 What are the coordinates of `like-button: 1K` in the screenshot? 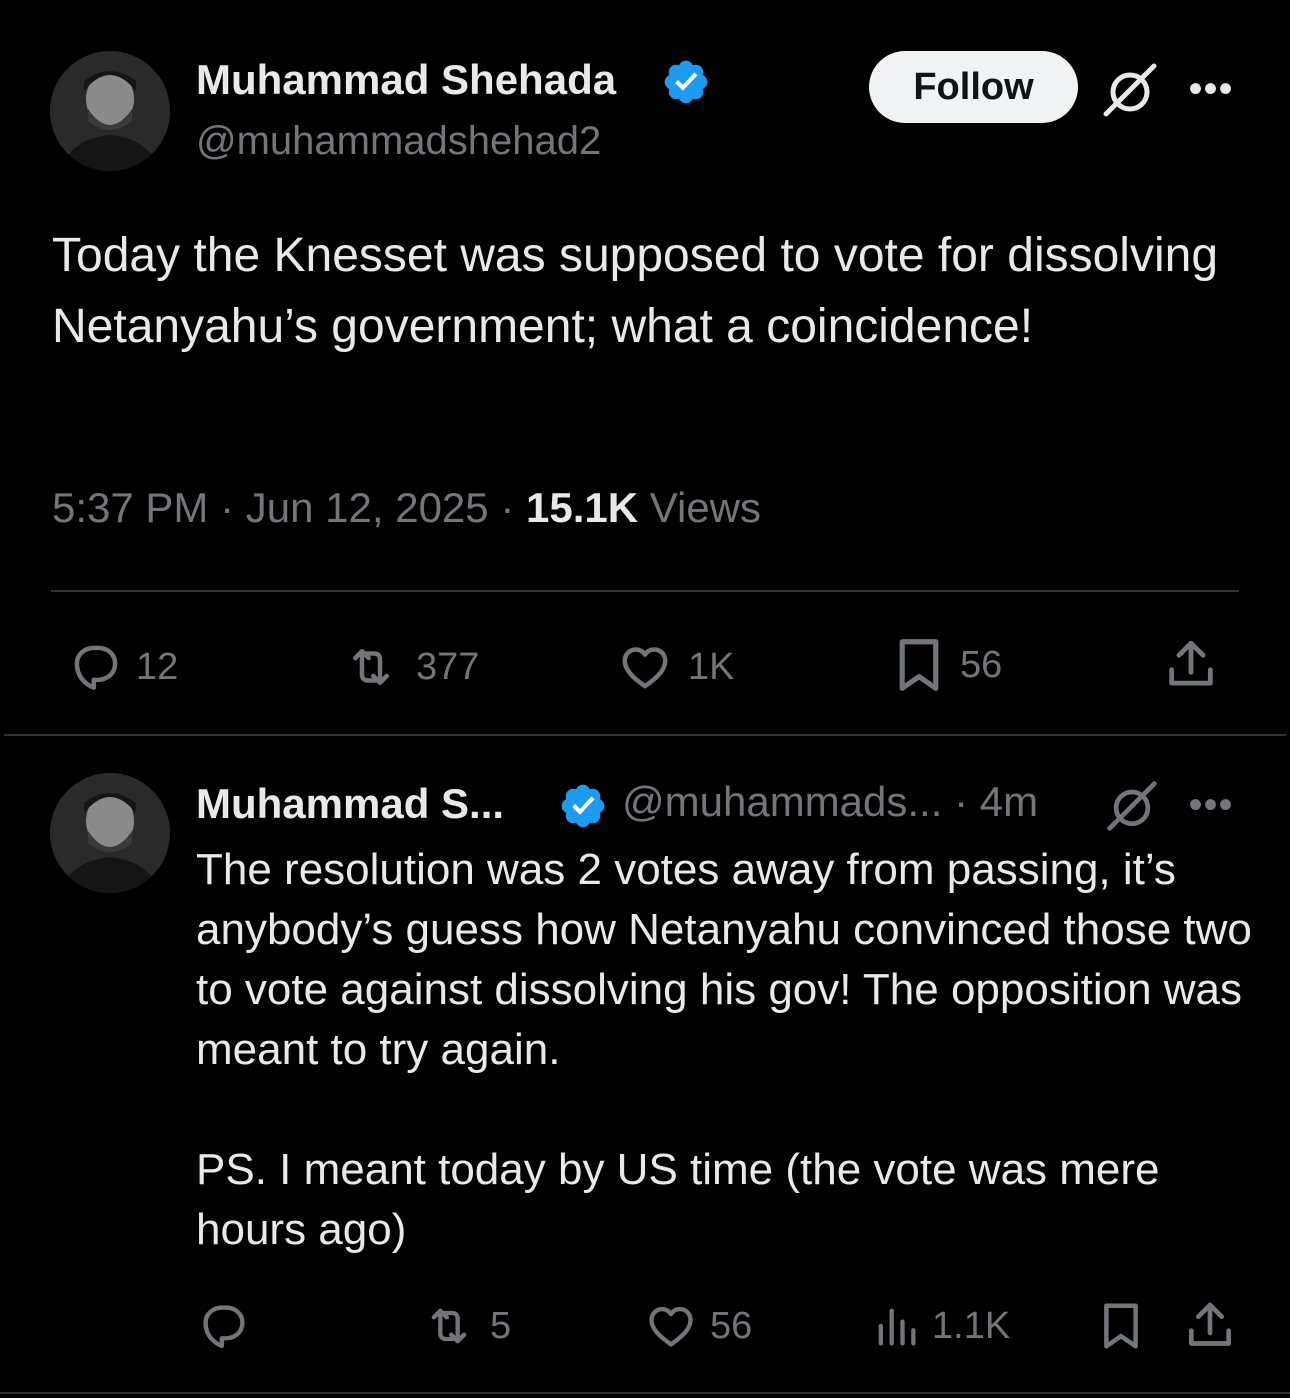 It's located at (673, 667).